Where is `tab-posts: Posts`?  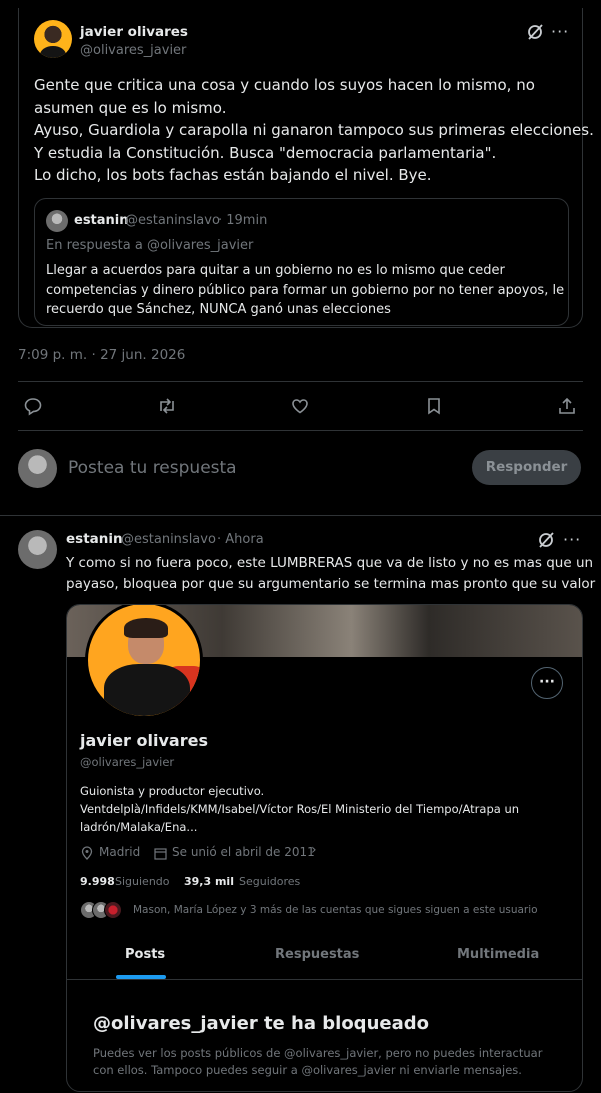
tab-posts: Posts is located at coordinates (145, 954).